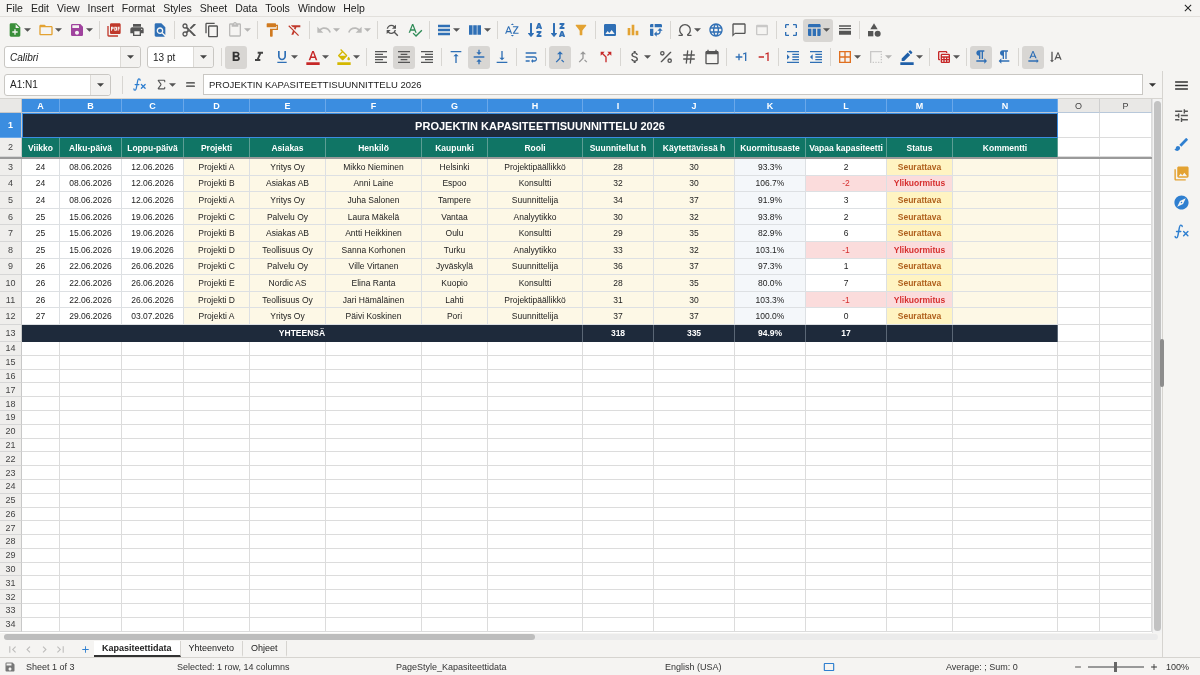  What do you see at coordinates (1116, 666) in the screenshot?
I see `slider-thumb` at bounding box center [1116, 666].